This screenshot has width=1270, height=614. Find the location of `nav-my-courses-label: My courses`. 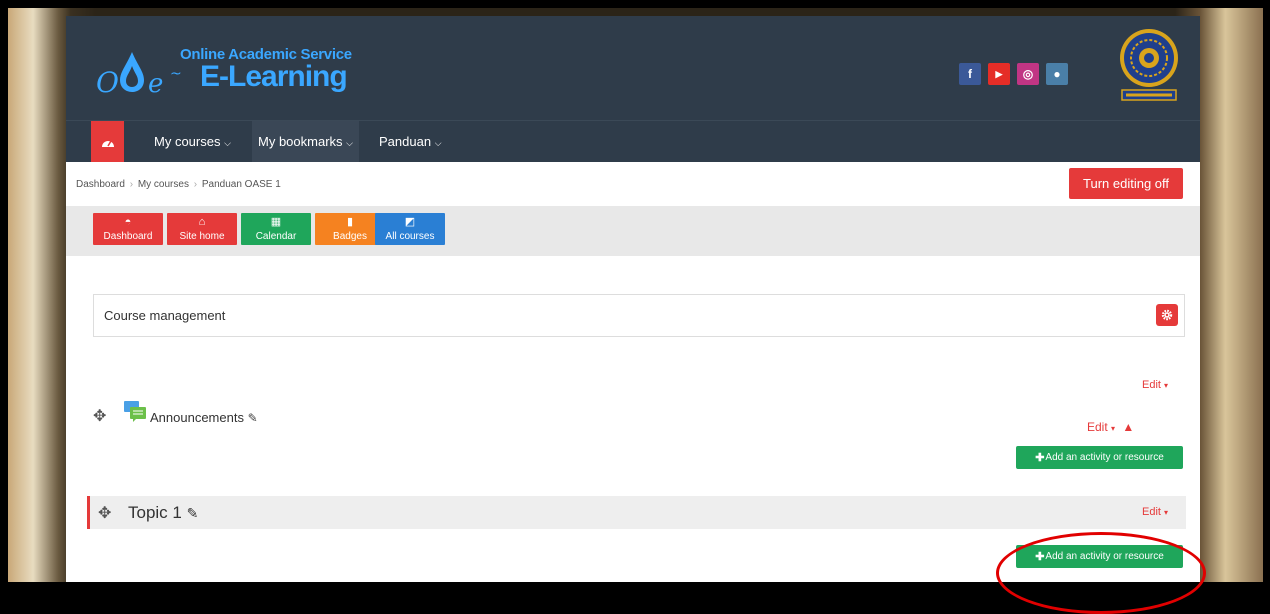

nav-my-courses-label: My courses is located at coordinates (187, 141).